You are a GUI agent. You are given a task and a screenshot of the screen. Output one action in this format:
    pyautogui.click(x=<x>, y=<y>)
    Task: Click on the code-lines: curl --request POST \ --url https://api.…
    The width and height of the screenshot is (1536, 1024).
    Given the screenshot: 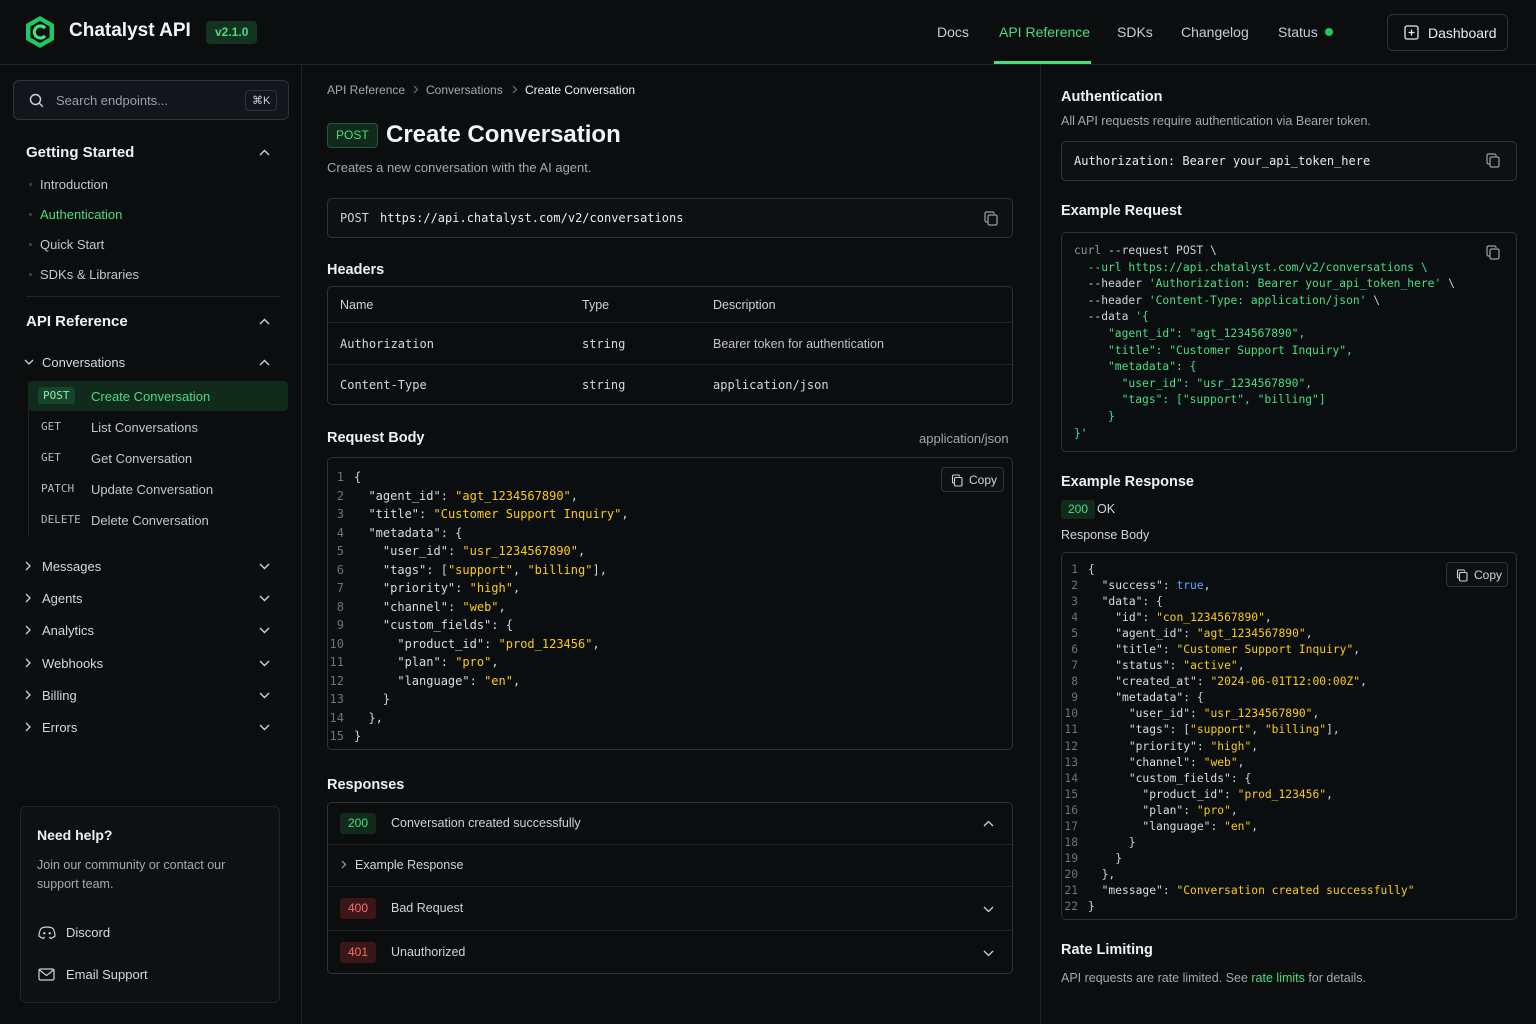 What is the action you would take?
    pyautogui.click(x=1264, y=342)
    